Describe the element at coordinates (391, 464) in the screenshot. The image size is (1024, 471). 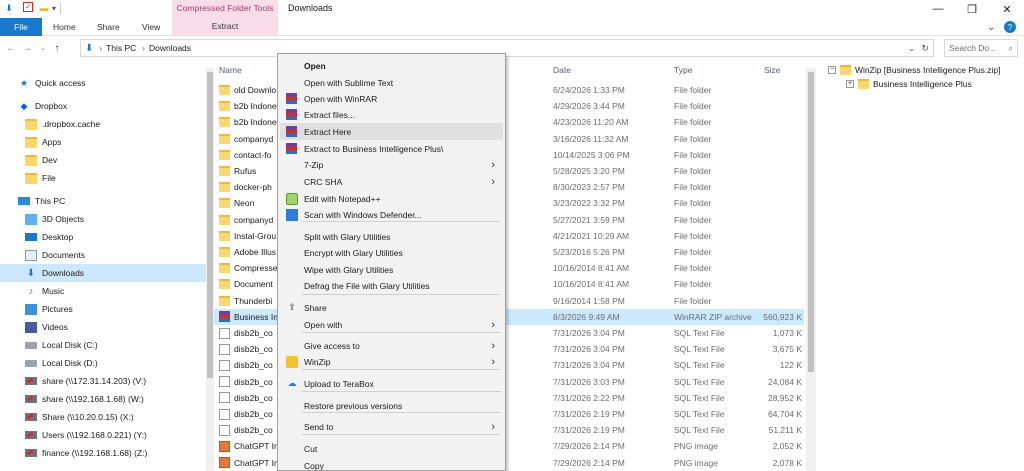
I see `menu-item-copy: Copy` at that location.